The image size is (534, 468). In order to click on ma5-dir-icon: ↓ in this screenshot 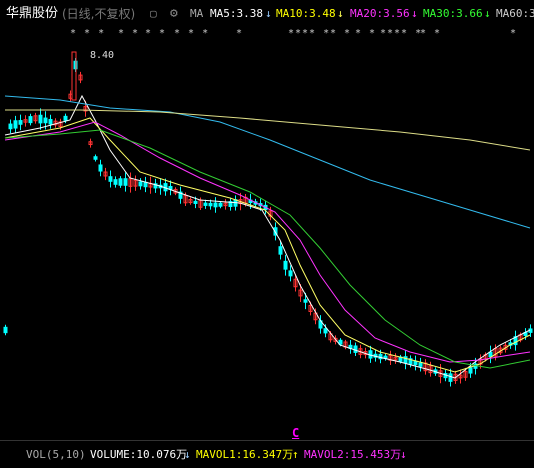, I will do `click(268, 13)`.